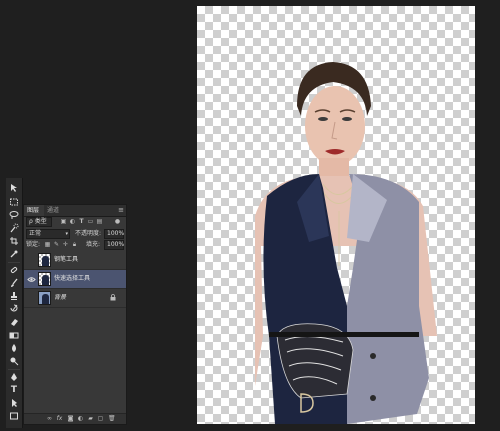  What do you see at coordinates (14, 296) in the screenshot?
I see `clone-stamp-icon` at bounding box center [14, 296].